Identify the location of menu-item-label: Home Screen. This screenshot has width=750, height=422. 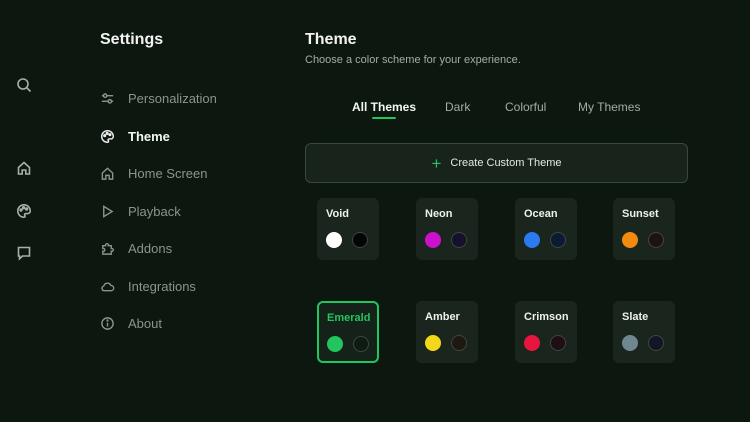
(168, 174).